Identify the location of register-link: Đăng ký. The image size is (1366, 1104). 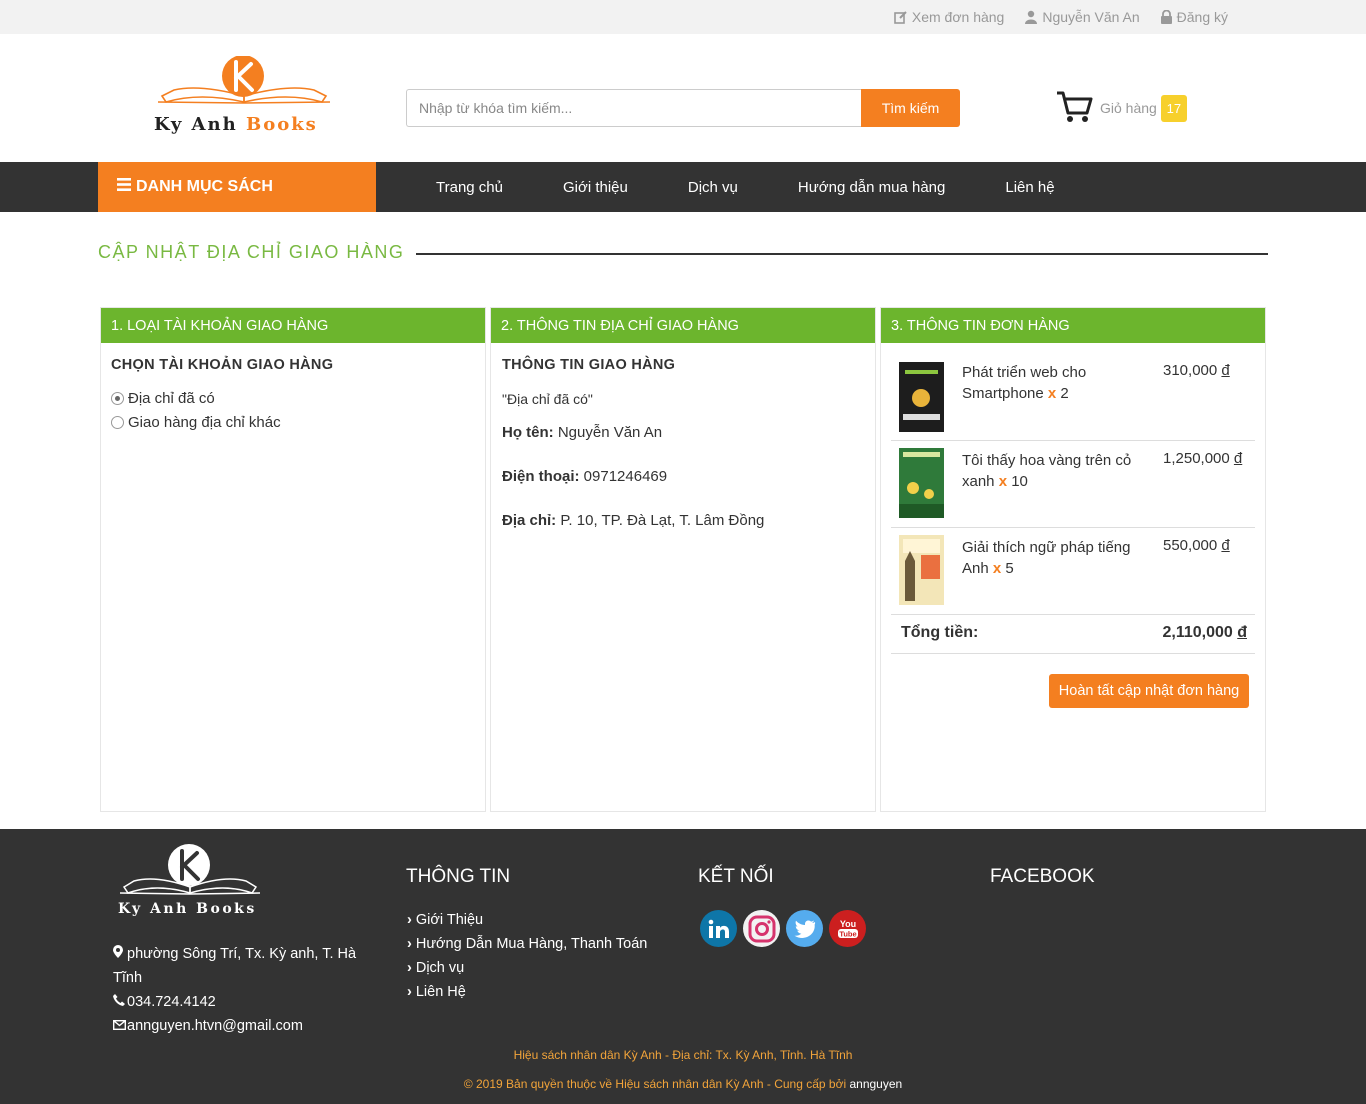
(1194, 17).